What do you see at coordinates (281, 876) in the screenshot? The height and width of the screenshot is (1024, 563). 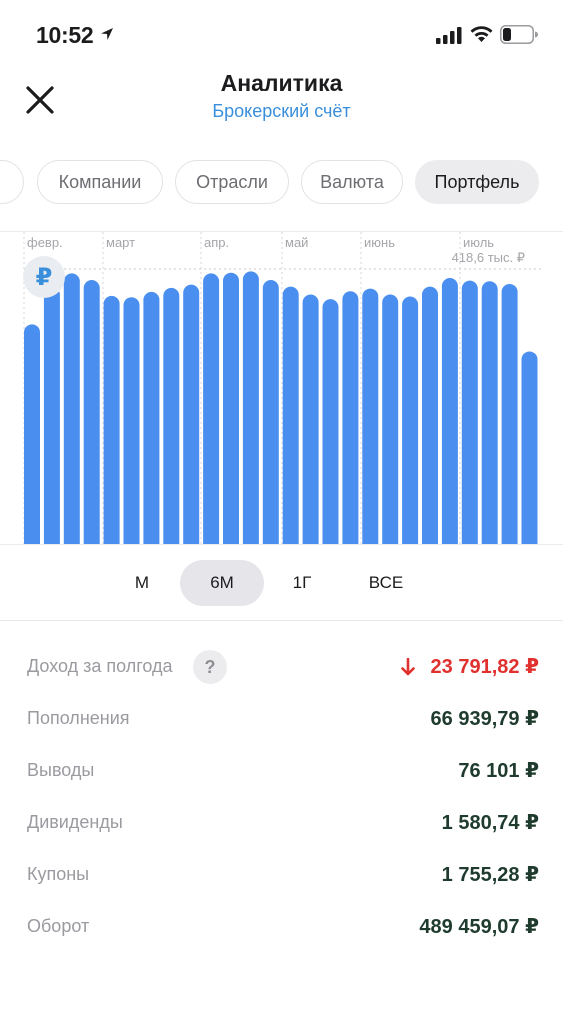 I see `stat-coupons: Купоны 1 755,28 ₽` at bounding box center [281, 876].